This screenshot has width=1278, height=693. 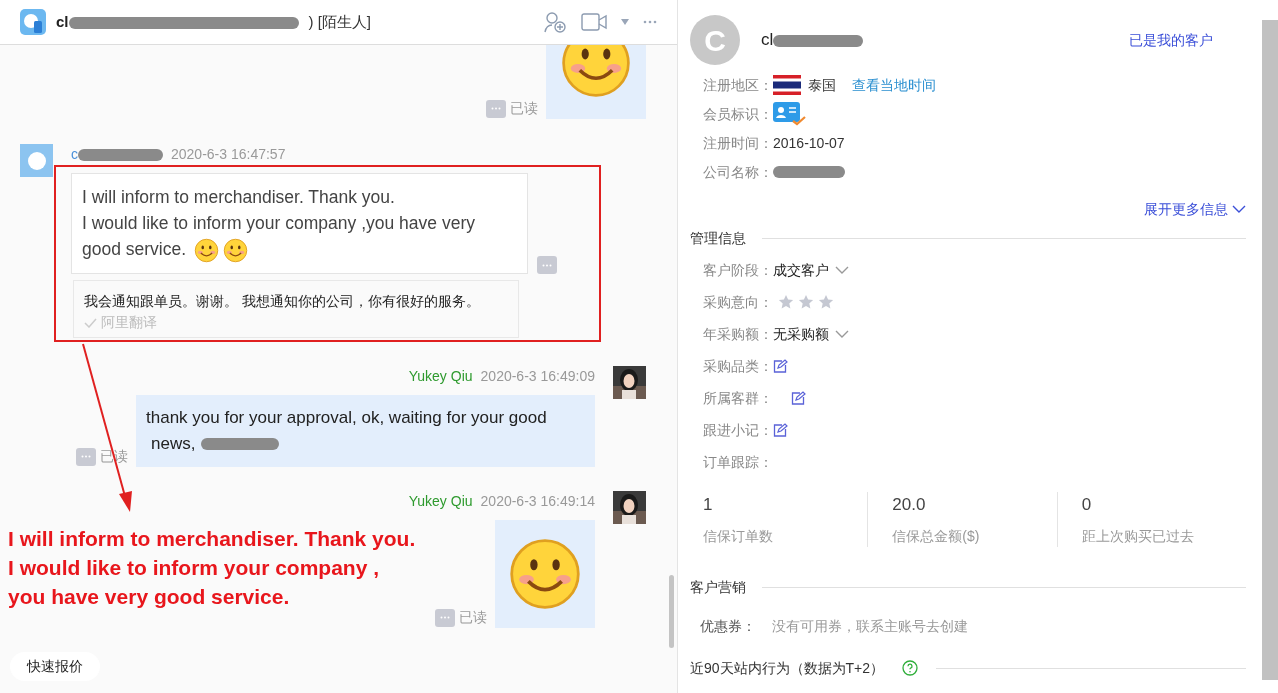 What do you see at coordinates (738, 366) in the screenshot?
I see `field-label: 采购品类：` at bounding box center [738, 366].